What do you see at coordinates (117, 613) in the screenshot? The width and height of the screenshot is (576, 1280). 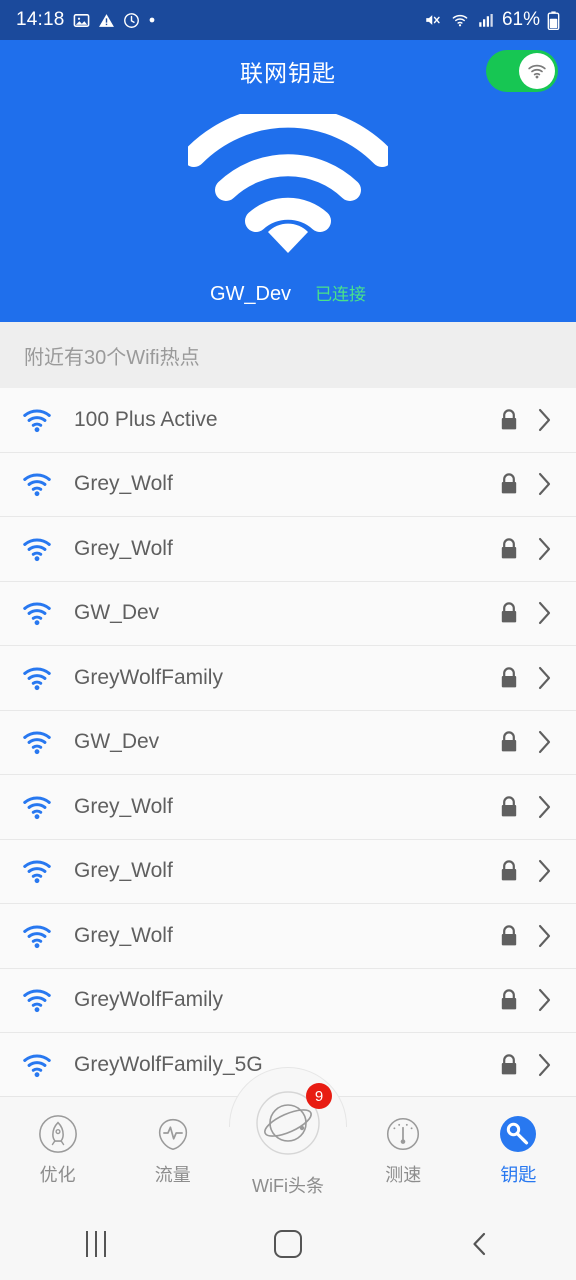 I see `network-ssid: GW_Dev` at bounding box center [117, 613].